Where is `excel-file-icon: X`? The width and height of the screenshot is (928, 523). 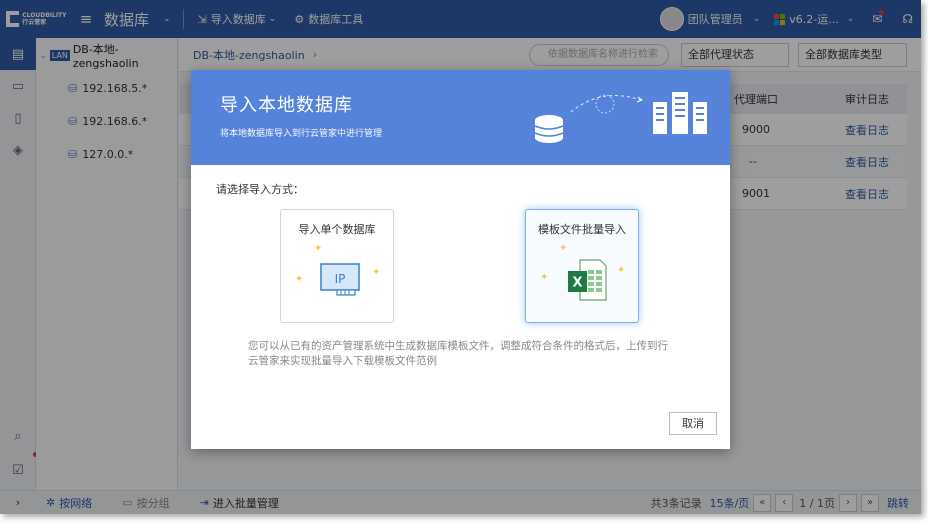
excel-file-icon: X is located at coordinates (587, 280).